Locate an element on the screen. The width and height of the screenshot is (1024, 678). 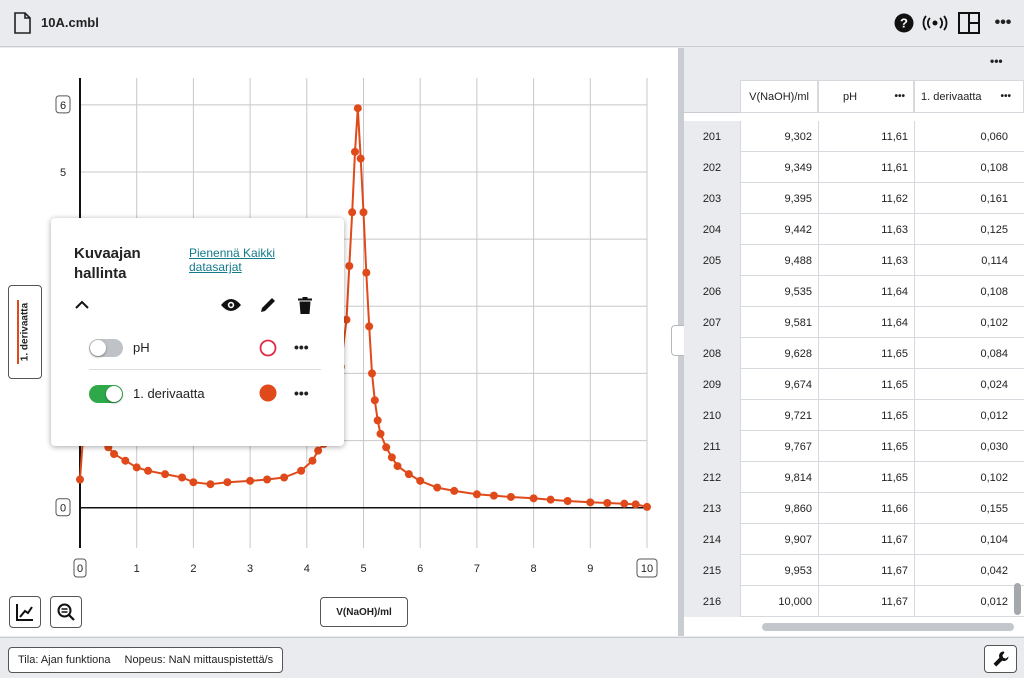
table-row: 208 9,628 11,65 0,084 is located at coordinates (854, 353).